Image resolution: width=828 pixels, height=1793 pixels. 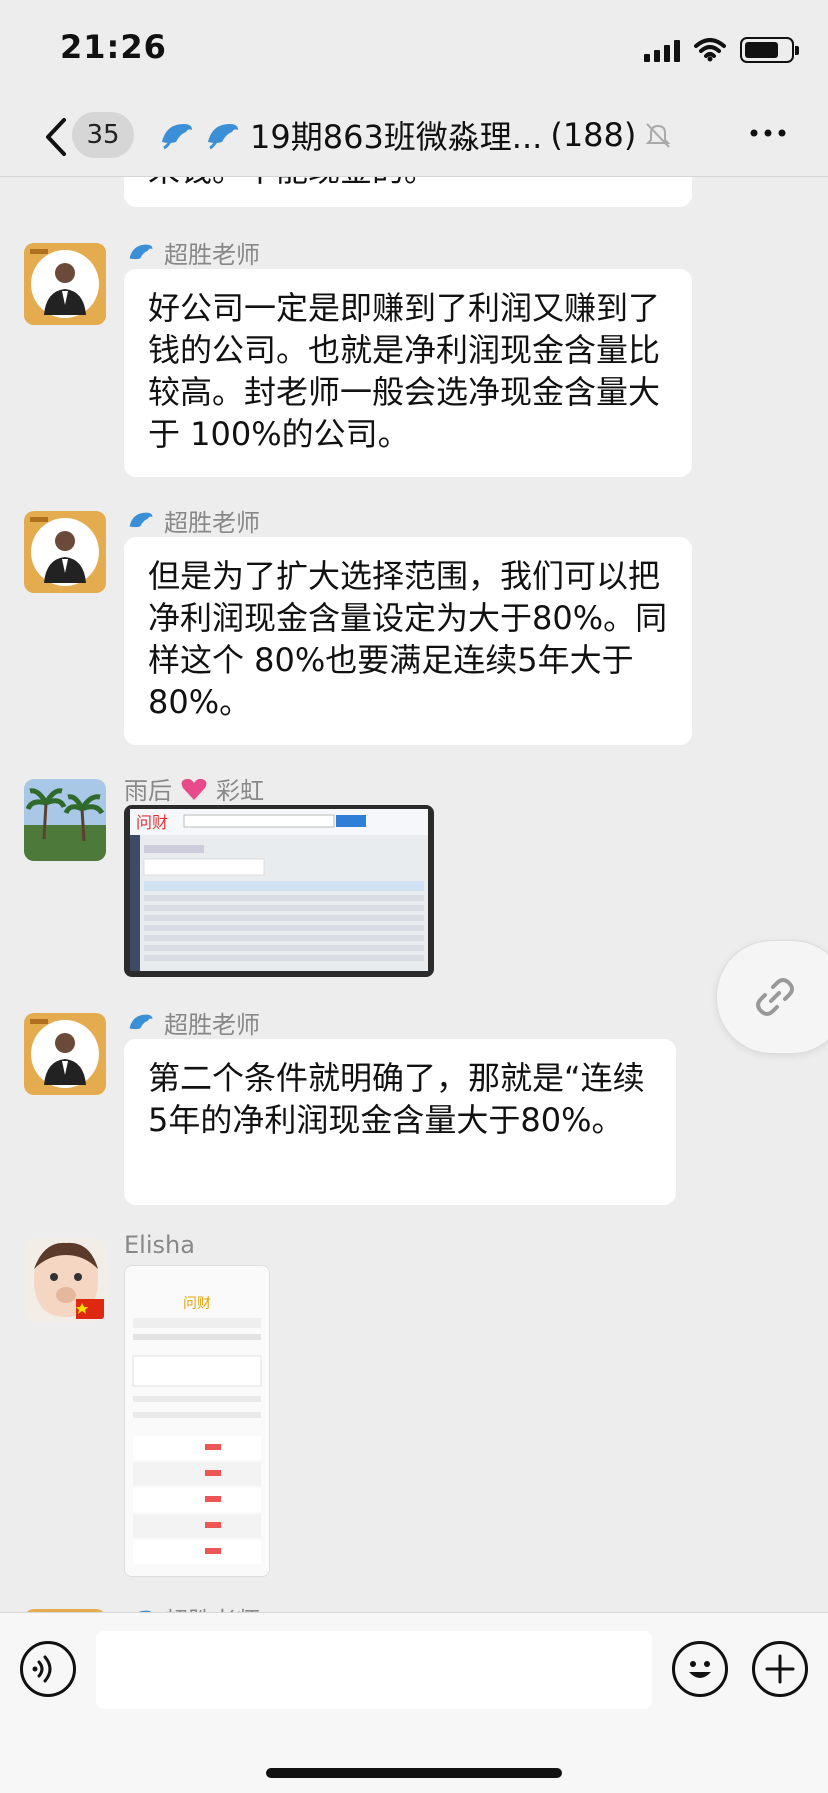 I want to click on message-bubble: 第二个条件就明确了，那就是“连续5年的净利润现金含量大于80%。, so click(x=400, y=1122).